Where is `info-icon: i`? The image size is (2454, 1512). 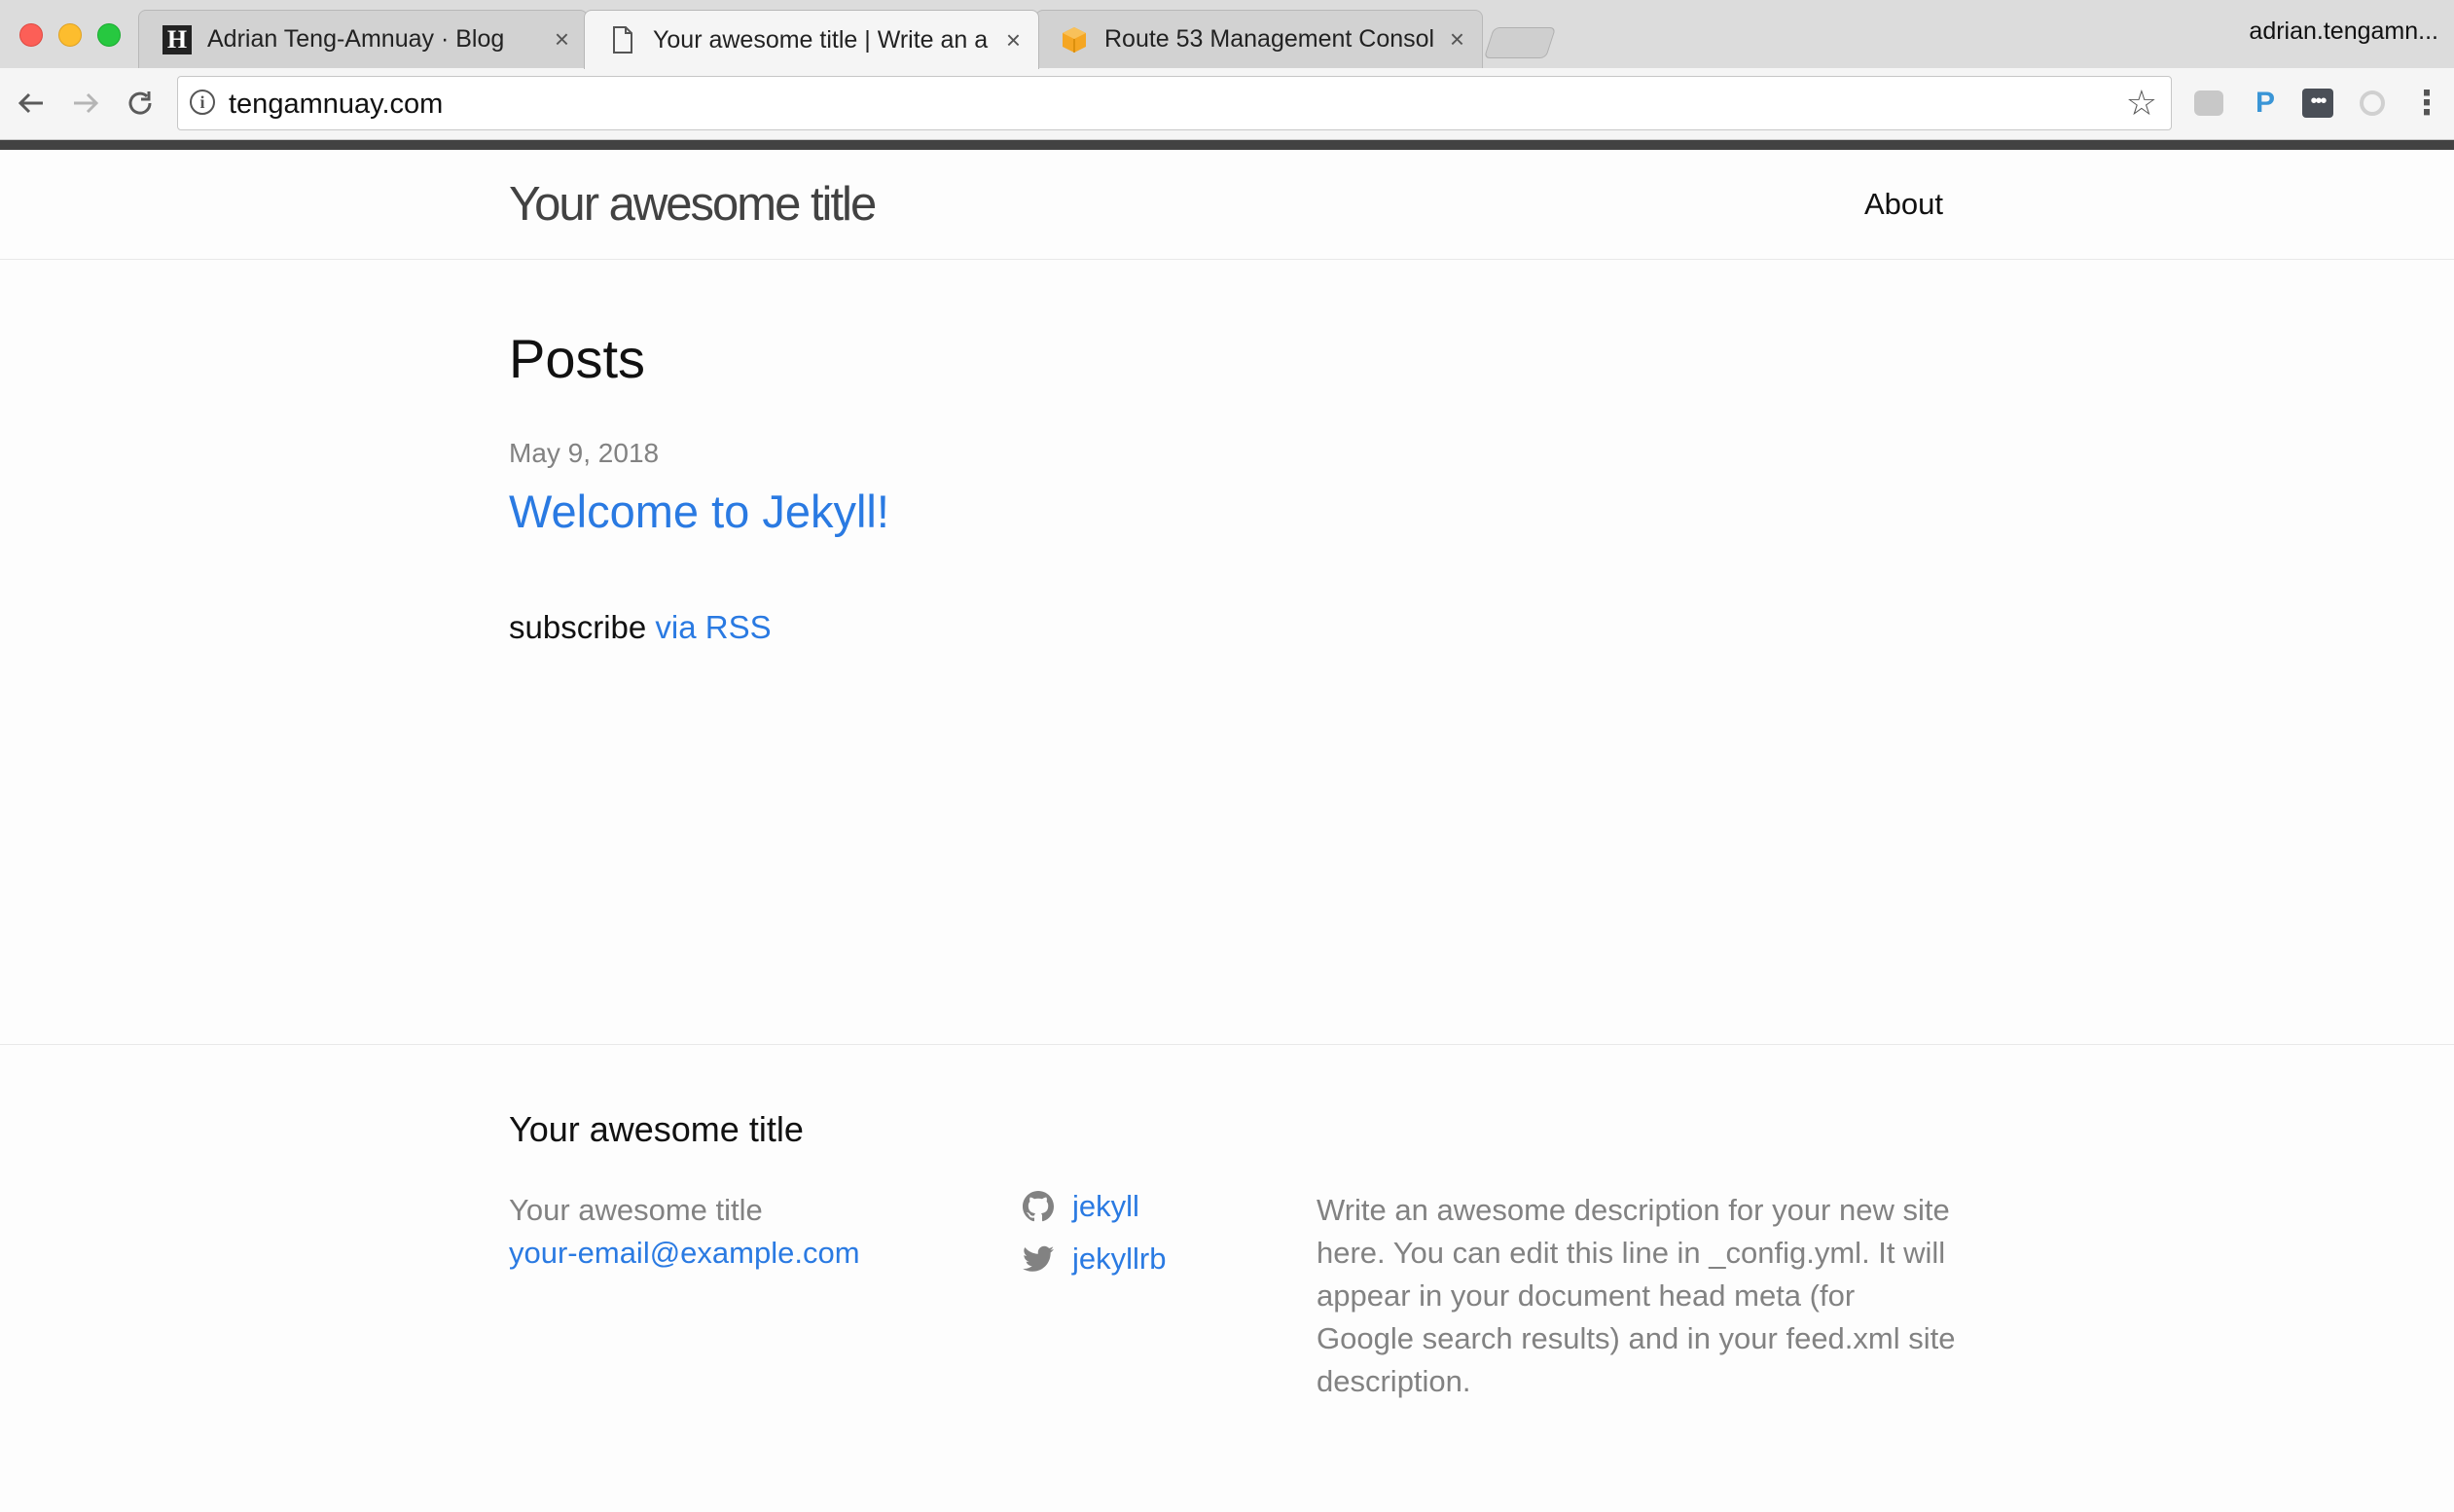 info-icon: i is located at coordinates (202, 102).